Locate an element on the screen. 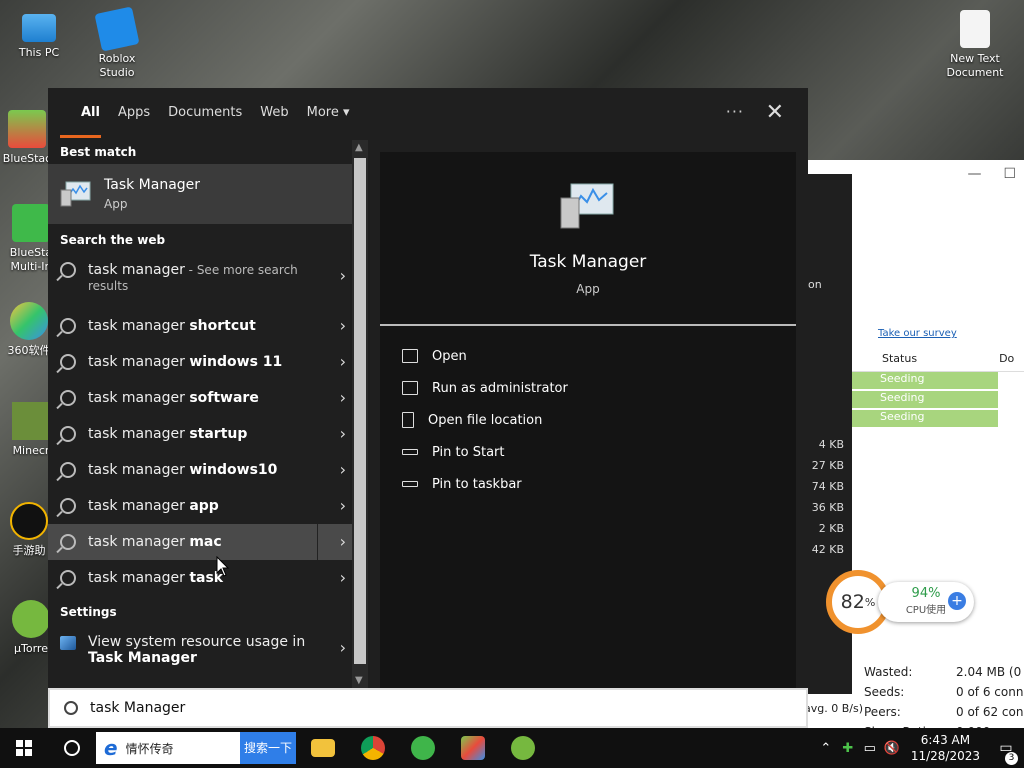 This screenshot has height=768, width=1024. desktop-icon-this-pc: This PC is located at coordinates (39, 35).